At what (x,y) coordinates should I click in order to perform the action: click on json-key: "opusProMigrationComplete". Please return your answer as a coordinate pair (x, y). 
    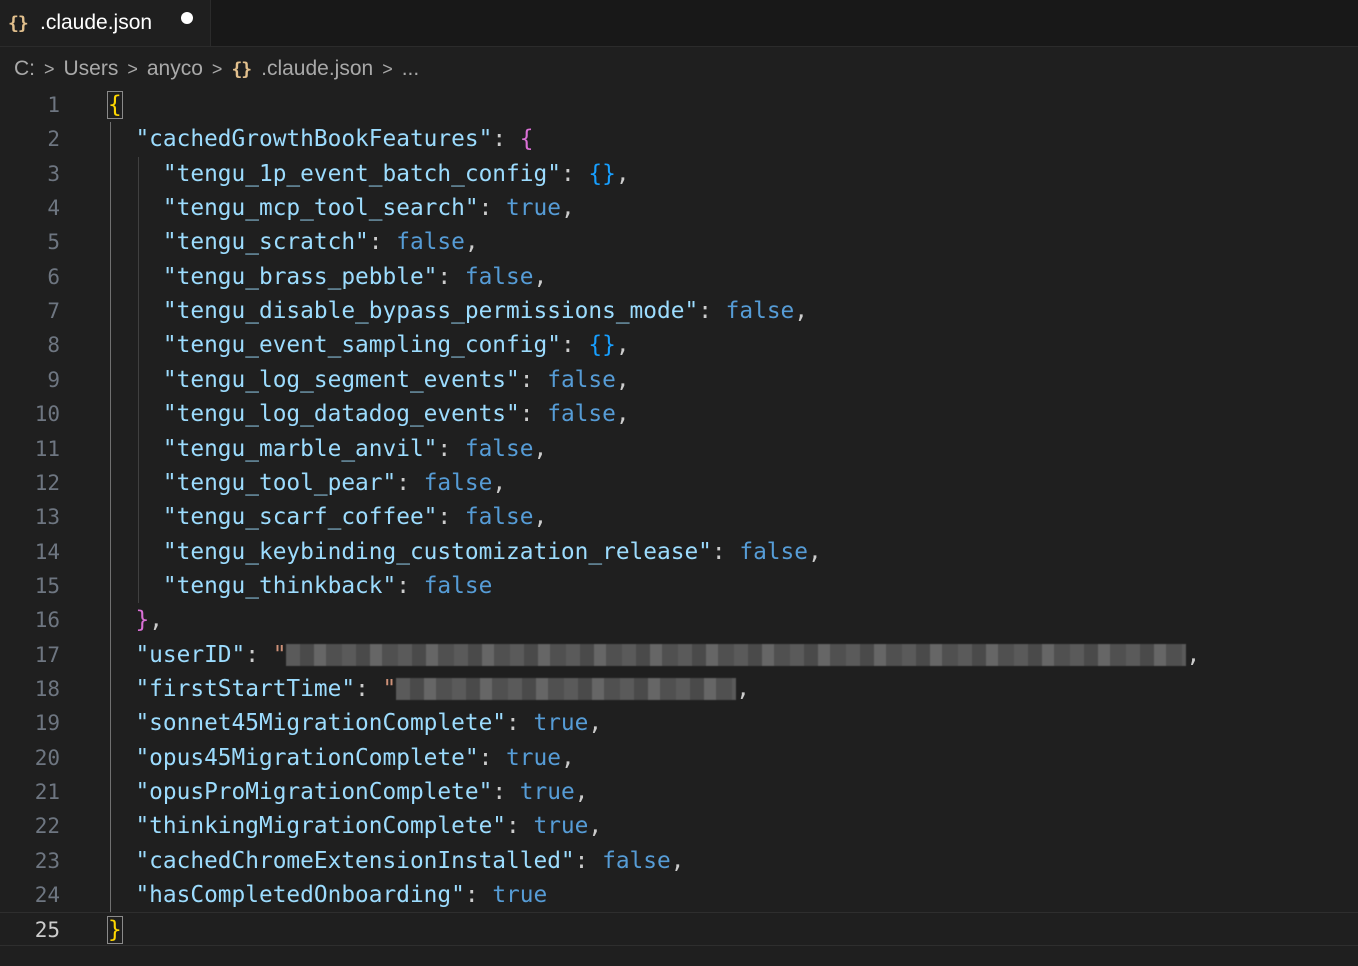
    Looking at the image, I should click on (314, 792).